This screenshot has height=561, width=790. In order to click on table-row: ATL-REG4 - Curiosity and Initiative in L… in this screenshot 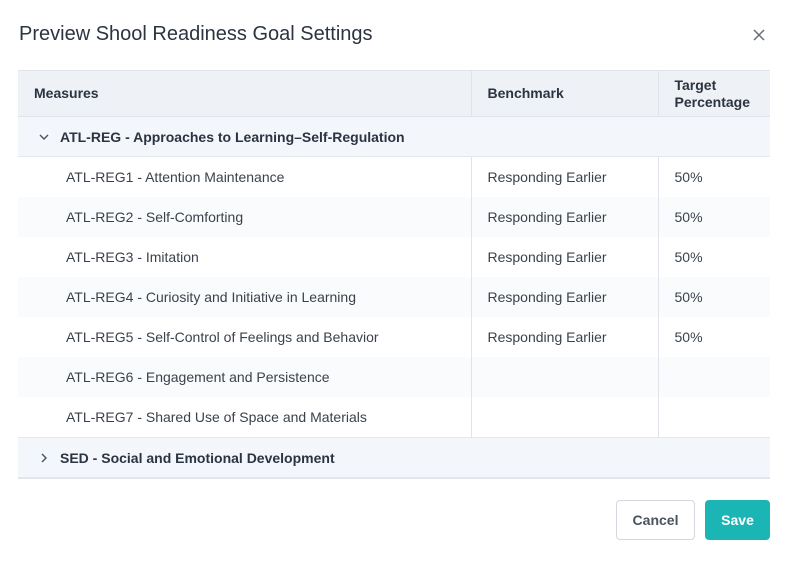, I will do `click(394, 297)`.